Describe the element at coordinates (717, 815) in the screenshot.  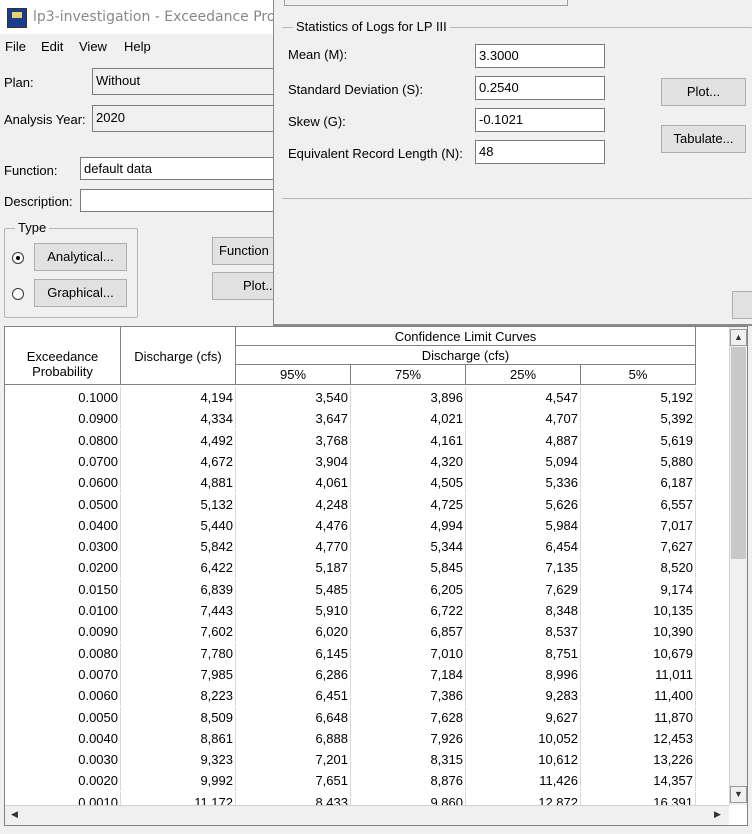
I see `scroll-right-icon: ▶` at that location.